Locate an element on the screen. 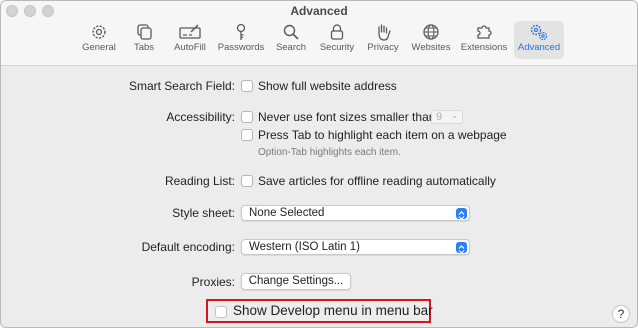  default-encoding-label: Default encoding: is located at coordinates (188, 247).